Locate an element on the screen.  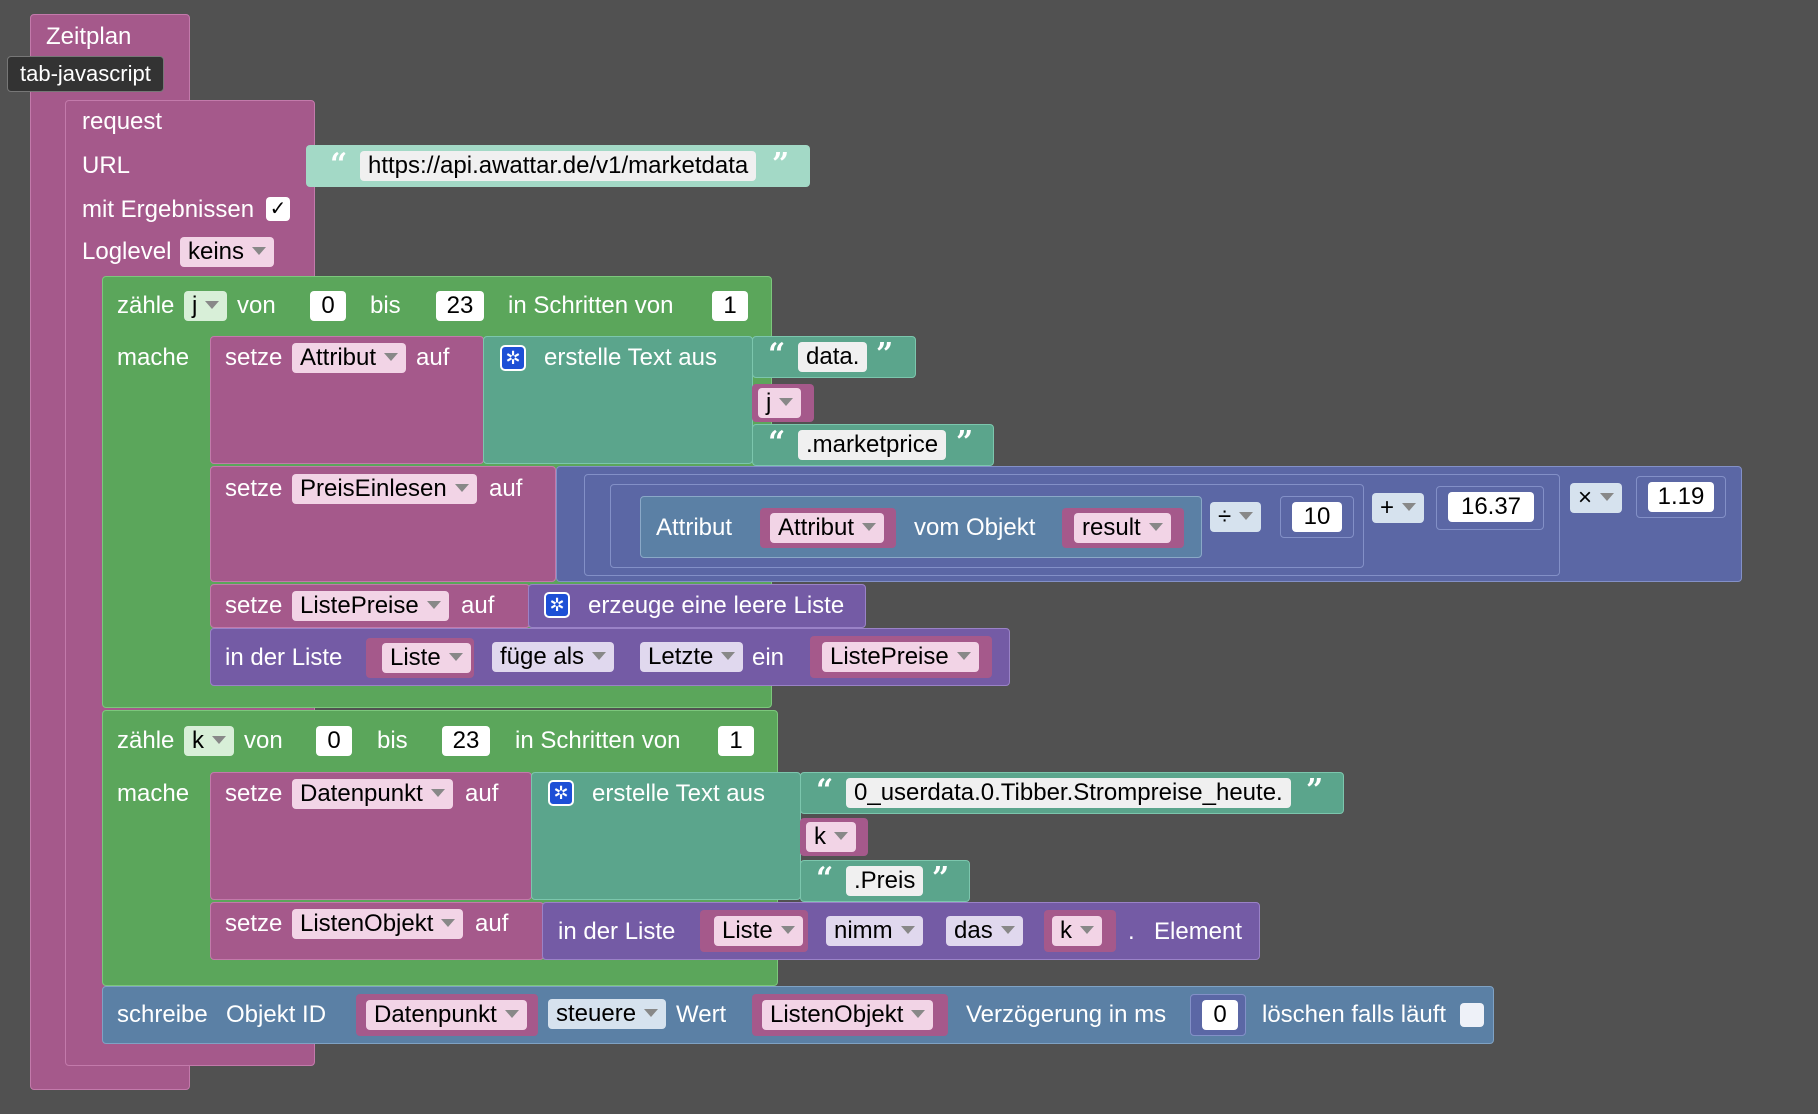
attribut-var-dropdown: Attribut is located at coordinates (349, 358).